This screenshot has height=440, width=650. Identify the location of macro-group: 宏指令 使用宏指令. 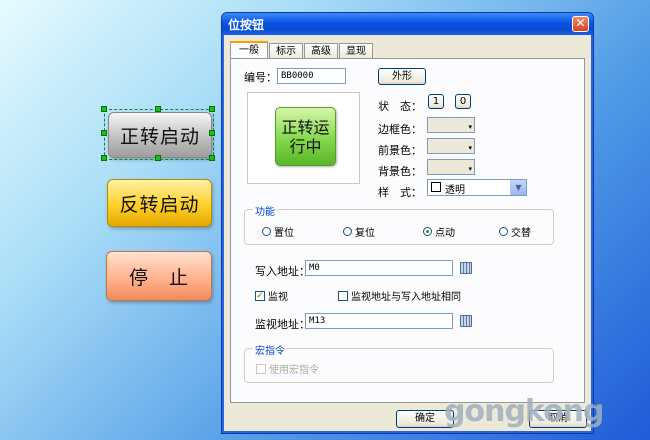
(399, 362).